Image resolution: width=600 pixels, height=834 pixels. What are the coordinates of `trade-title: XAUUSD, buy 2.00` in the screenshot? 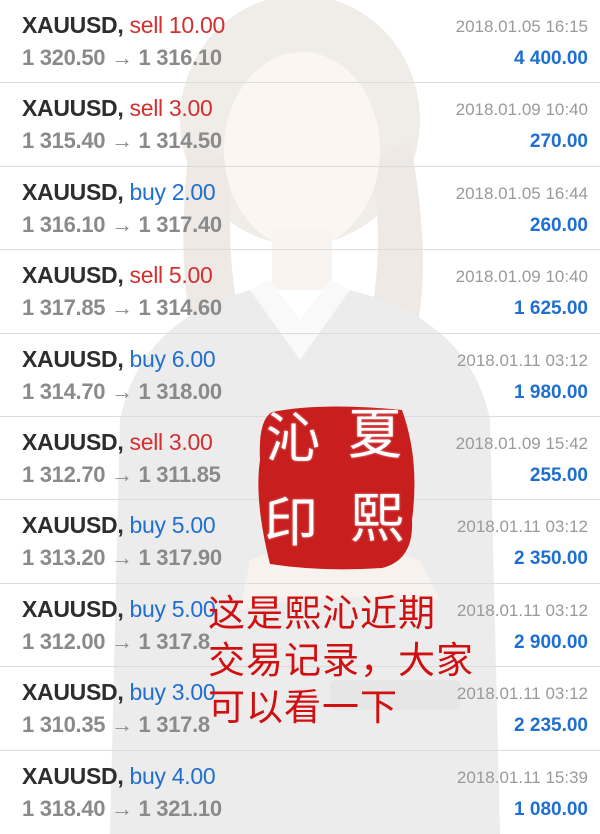 It's located at (119, 192).